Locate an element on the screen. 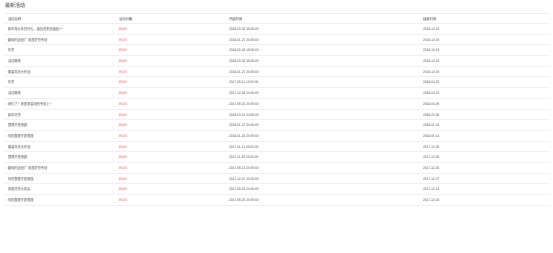 The image size is (553, 253). table-header: 活动名称 活动价格 开始时间 结束时间 is located at coordinates (277, 19).